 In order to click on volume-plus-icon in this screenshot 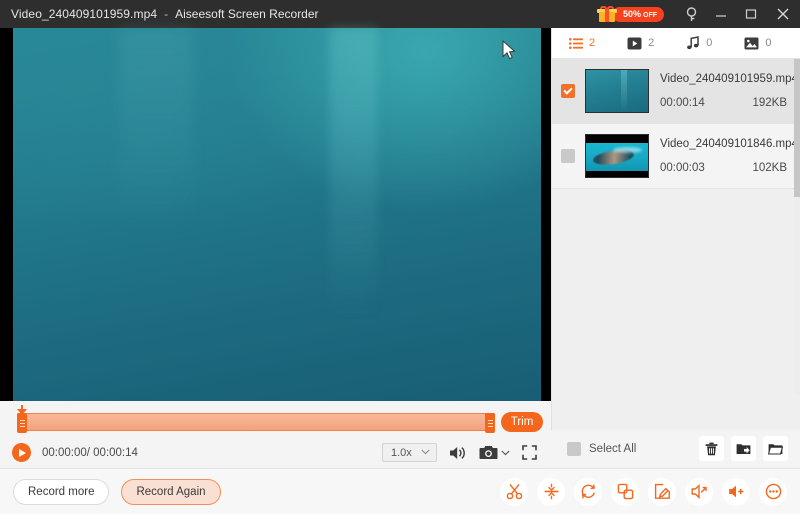, I will do `click(736, 491)`.